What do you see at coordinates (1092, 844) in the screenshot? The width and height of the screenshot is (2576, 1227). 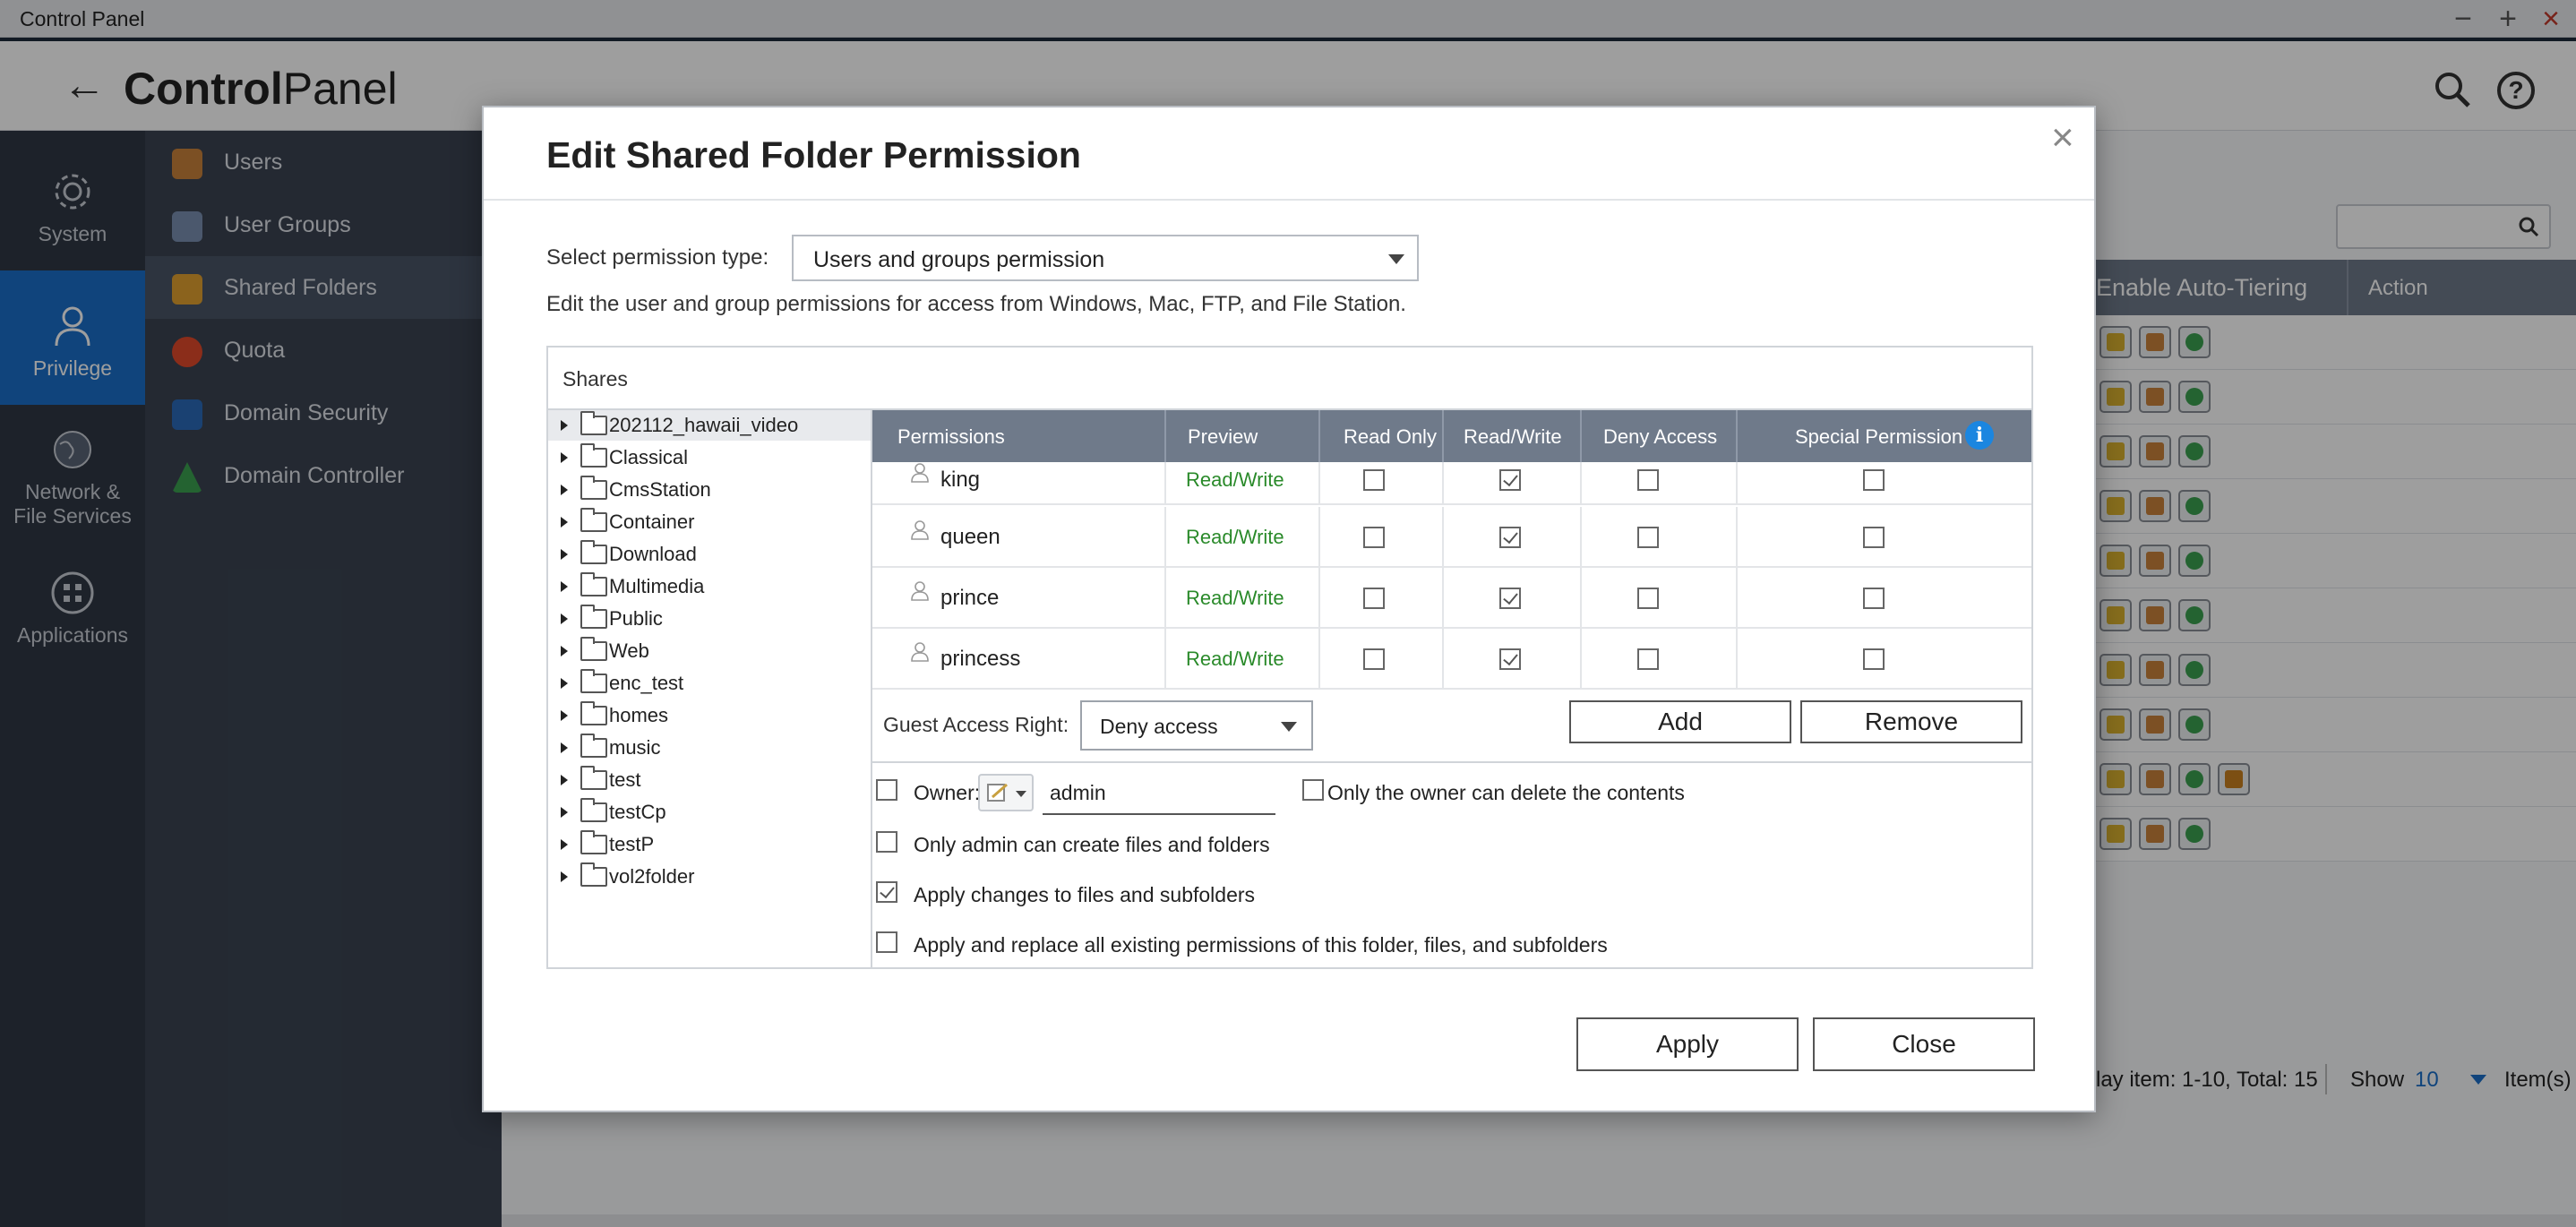 I see `only-admin-create-label: Only admin can create files and folders` at bounding box center [1092, 844].